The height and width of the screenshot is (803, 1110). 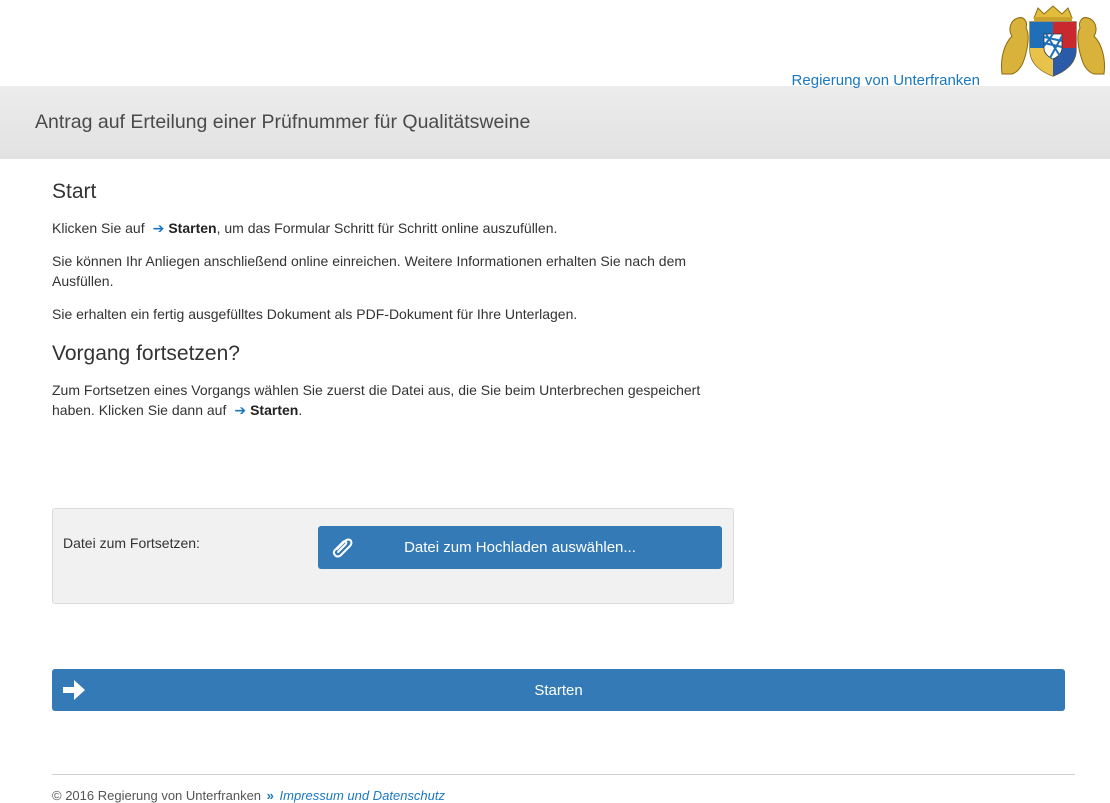 What do you see at coordinates (131, 543) in the screenshot?
I see `upload-label: Datei zum Fortsetzen:` at bounding box center [131, 543].